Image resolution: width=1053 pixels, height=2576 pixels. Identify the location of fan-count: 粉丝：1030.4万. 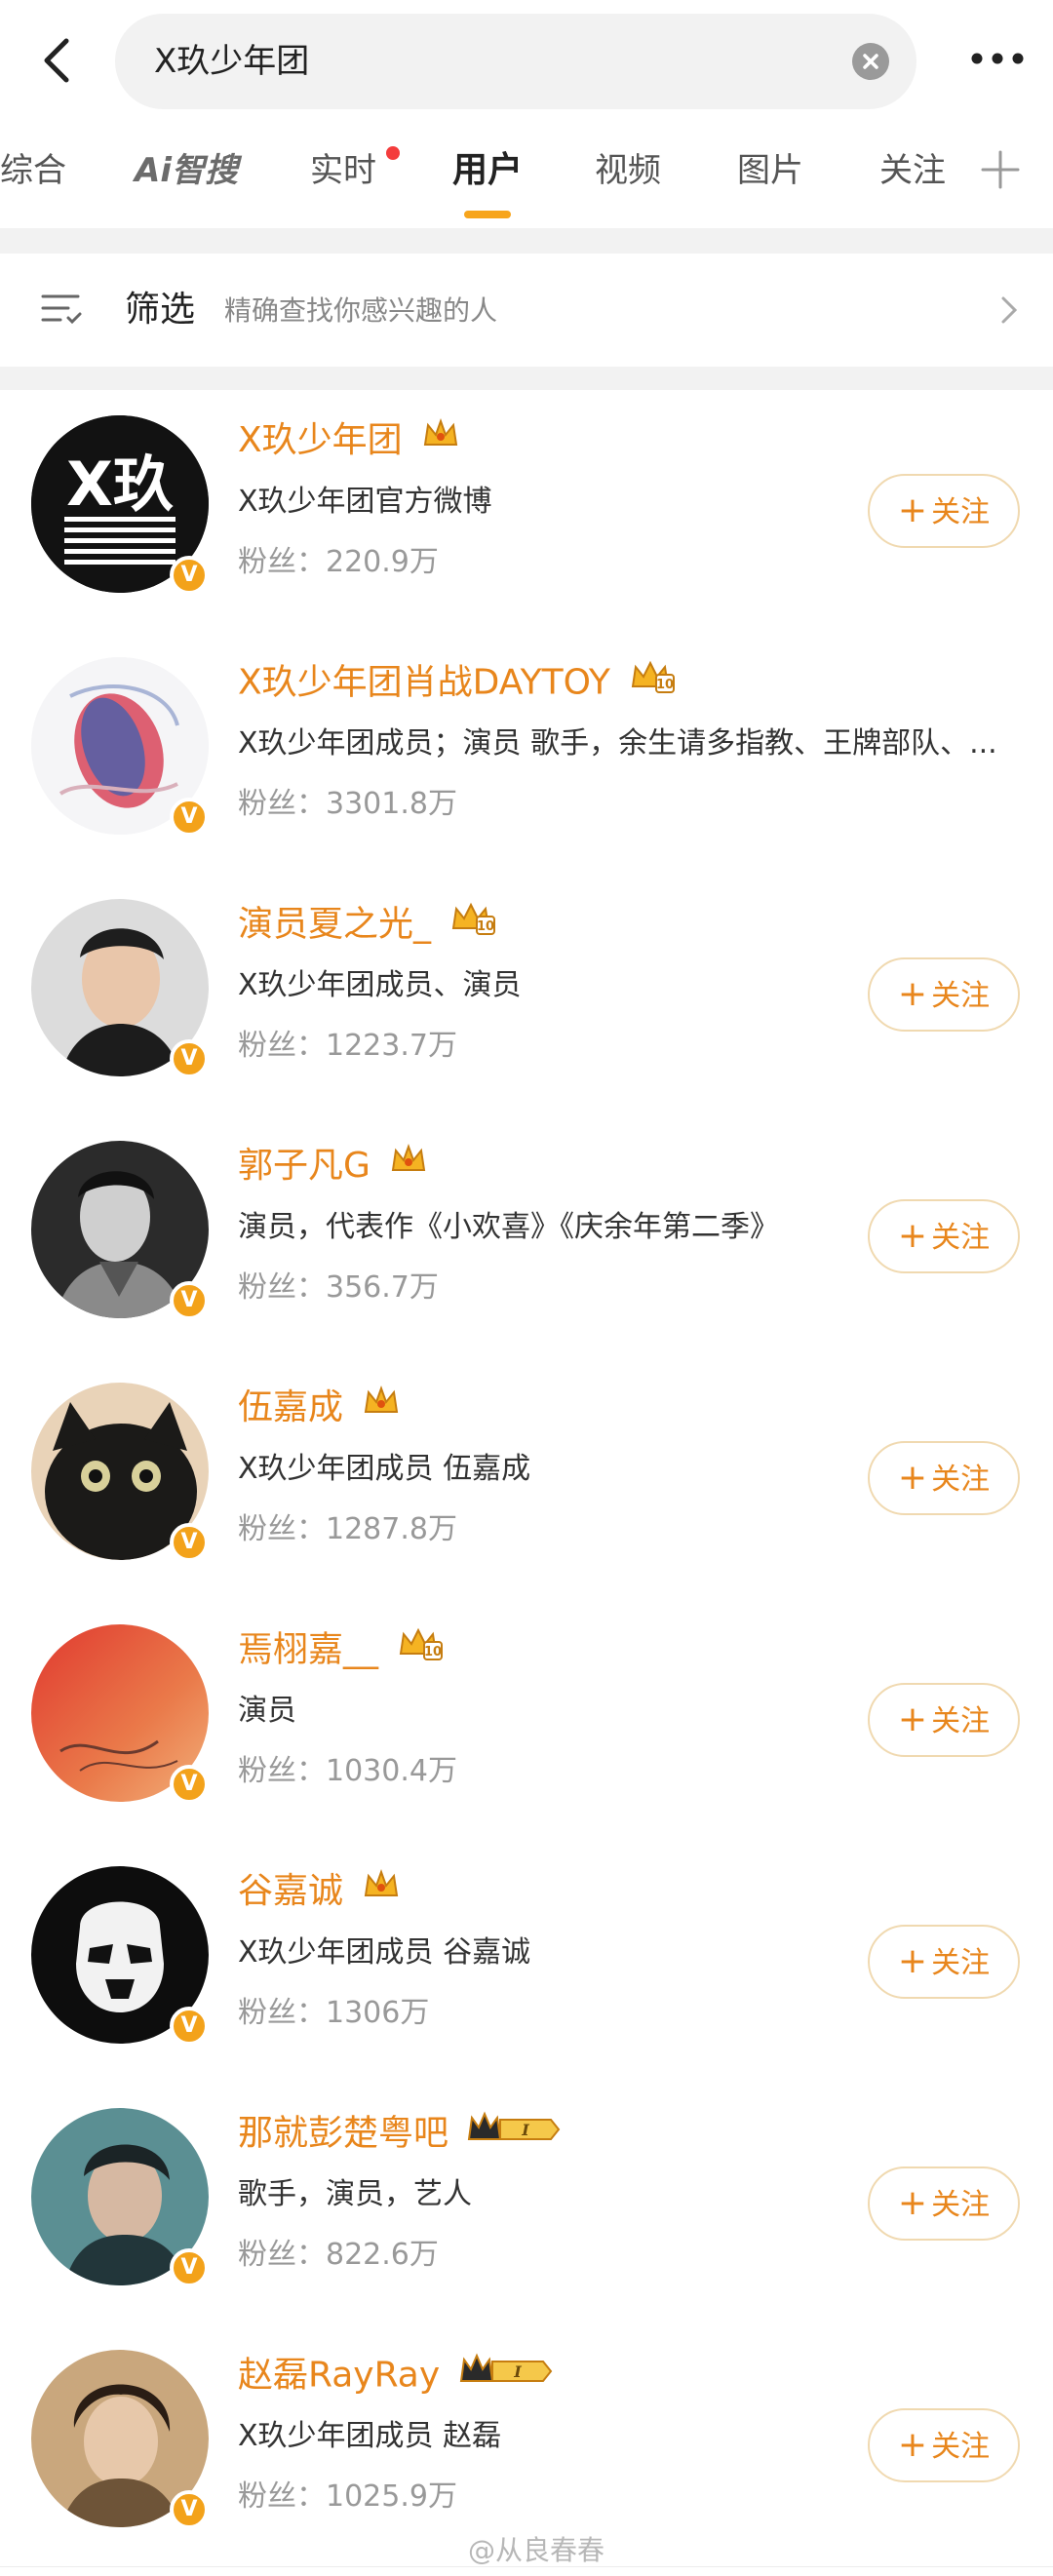
(347, 1771).